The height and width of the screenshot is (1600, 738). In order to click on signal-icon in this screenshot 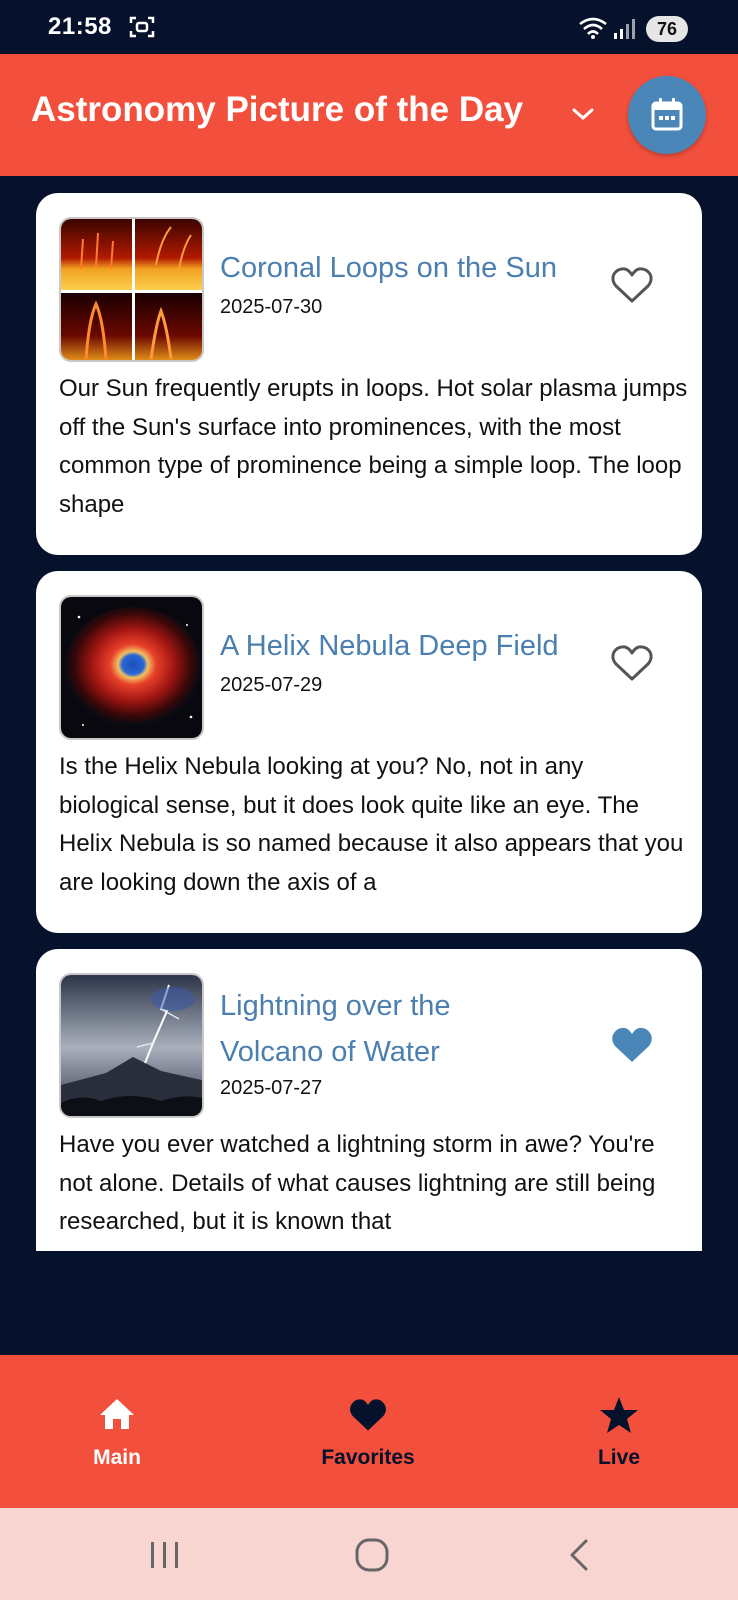, I will do `click(624, 29)`.